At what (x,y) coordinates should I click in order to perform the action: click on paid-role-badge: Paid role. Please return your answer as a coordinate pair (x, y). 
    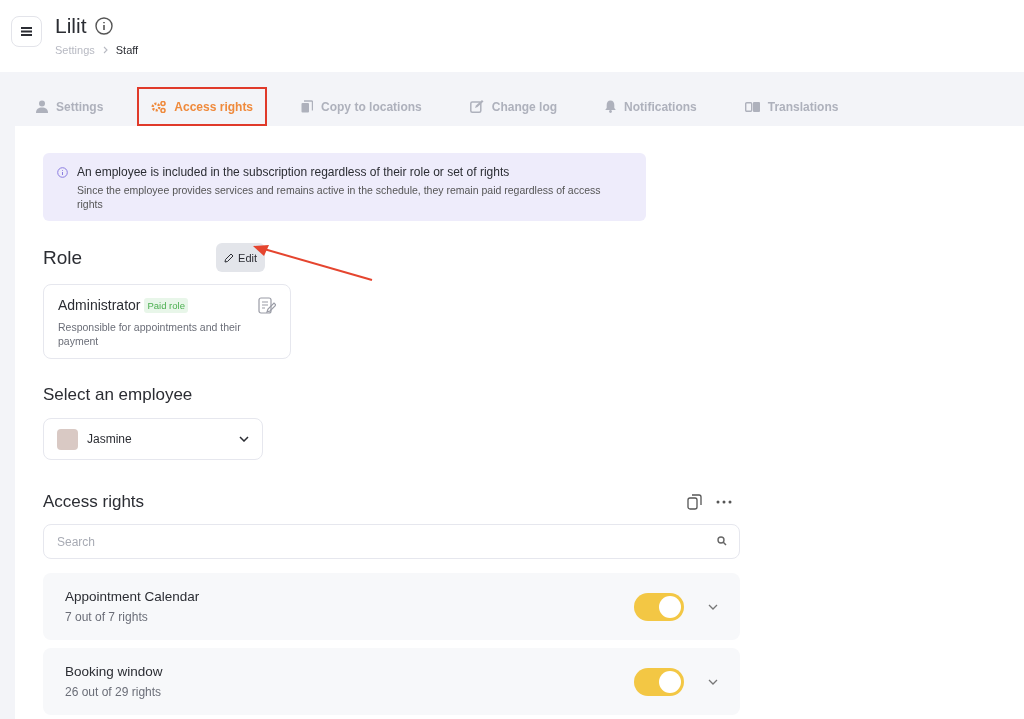
    Looking at the image, I should click on (166, 305).